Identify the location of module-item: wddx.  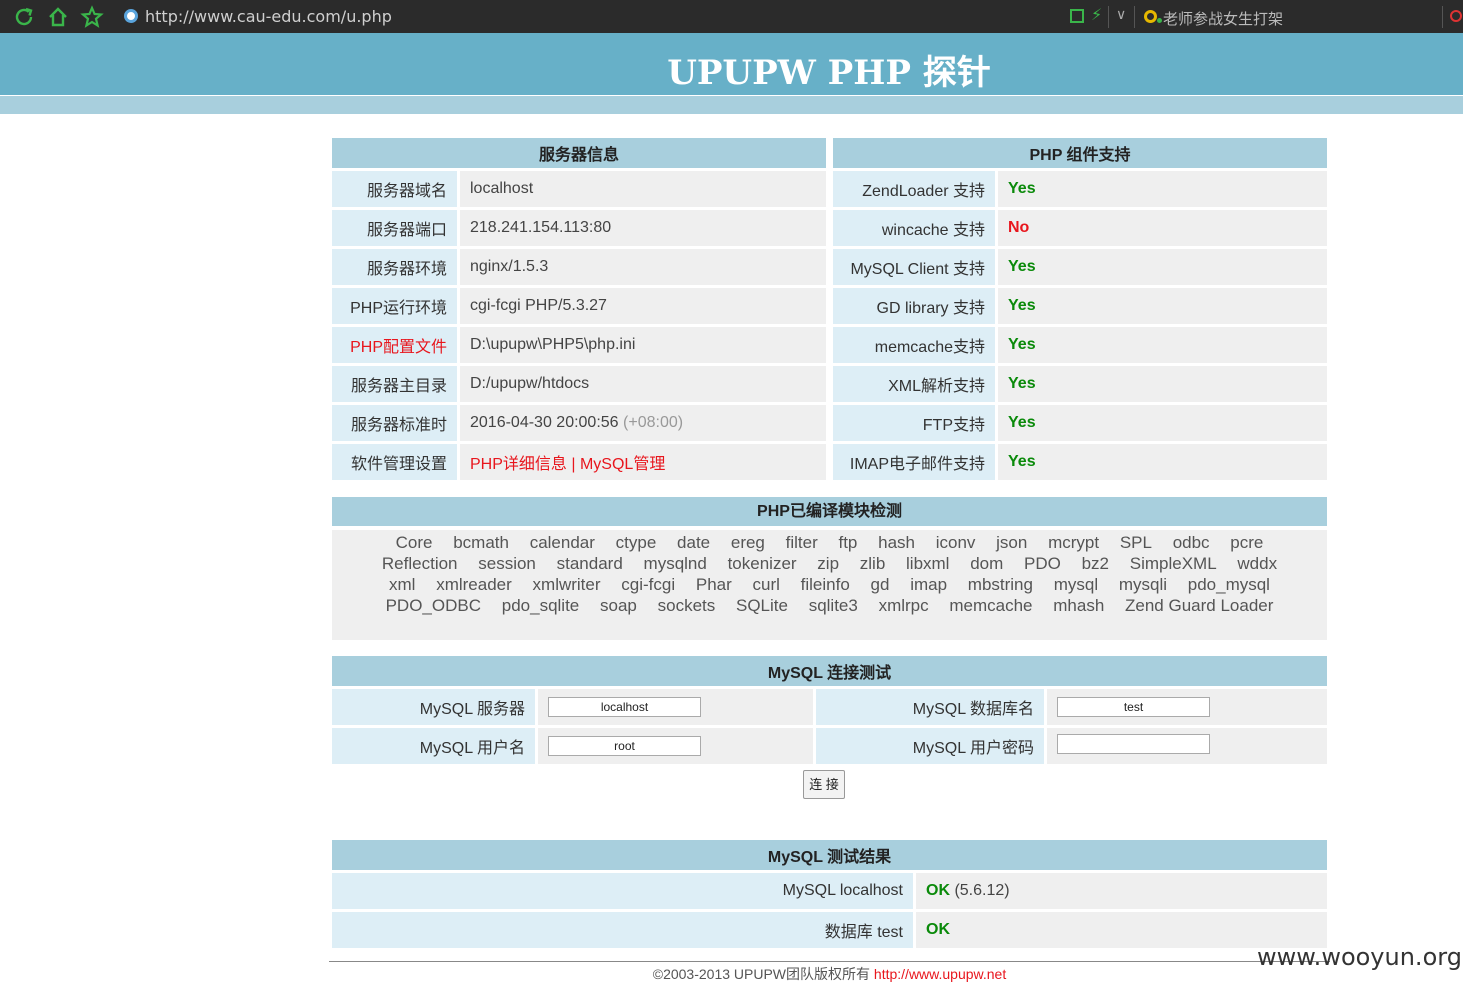
(1257, 563).